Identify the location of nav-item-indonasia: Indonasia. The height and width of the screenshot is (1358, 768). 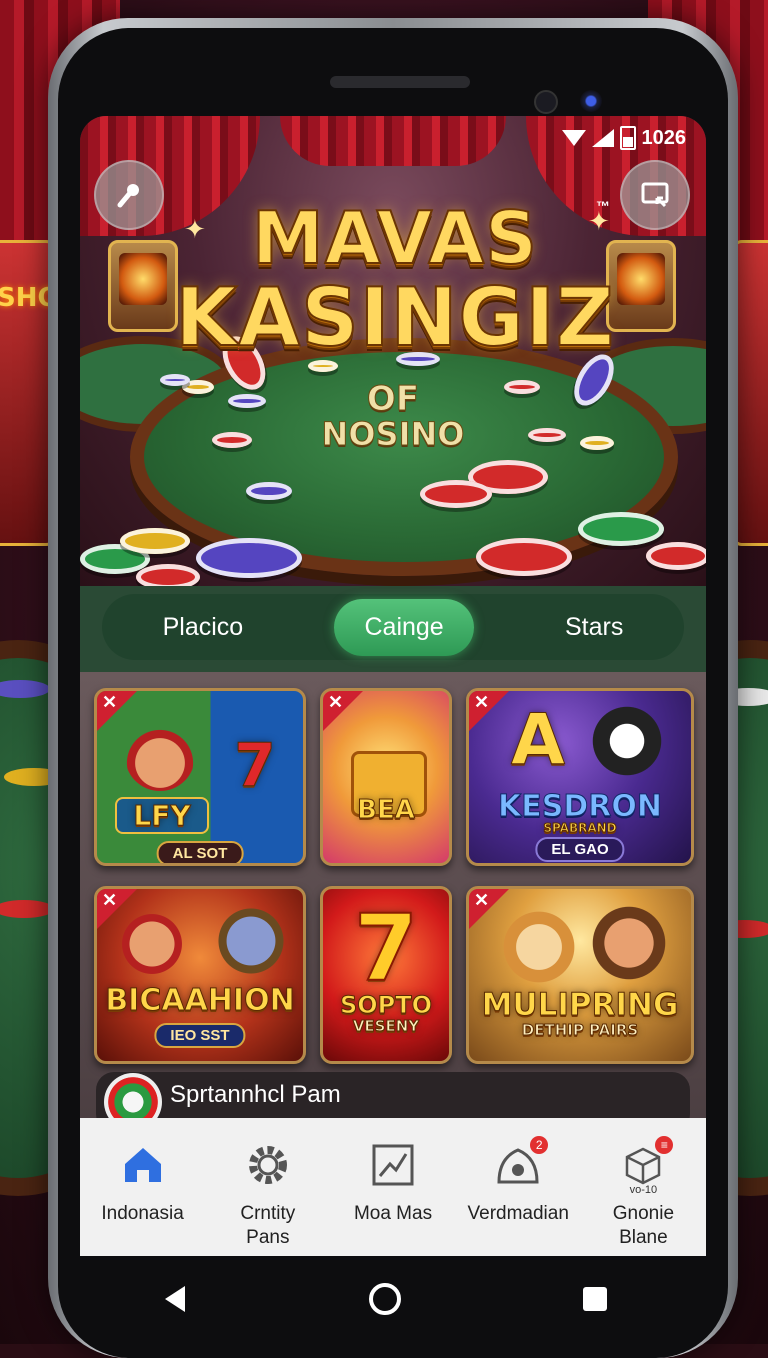
(142, 1187).